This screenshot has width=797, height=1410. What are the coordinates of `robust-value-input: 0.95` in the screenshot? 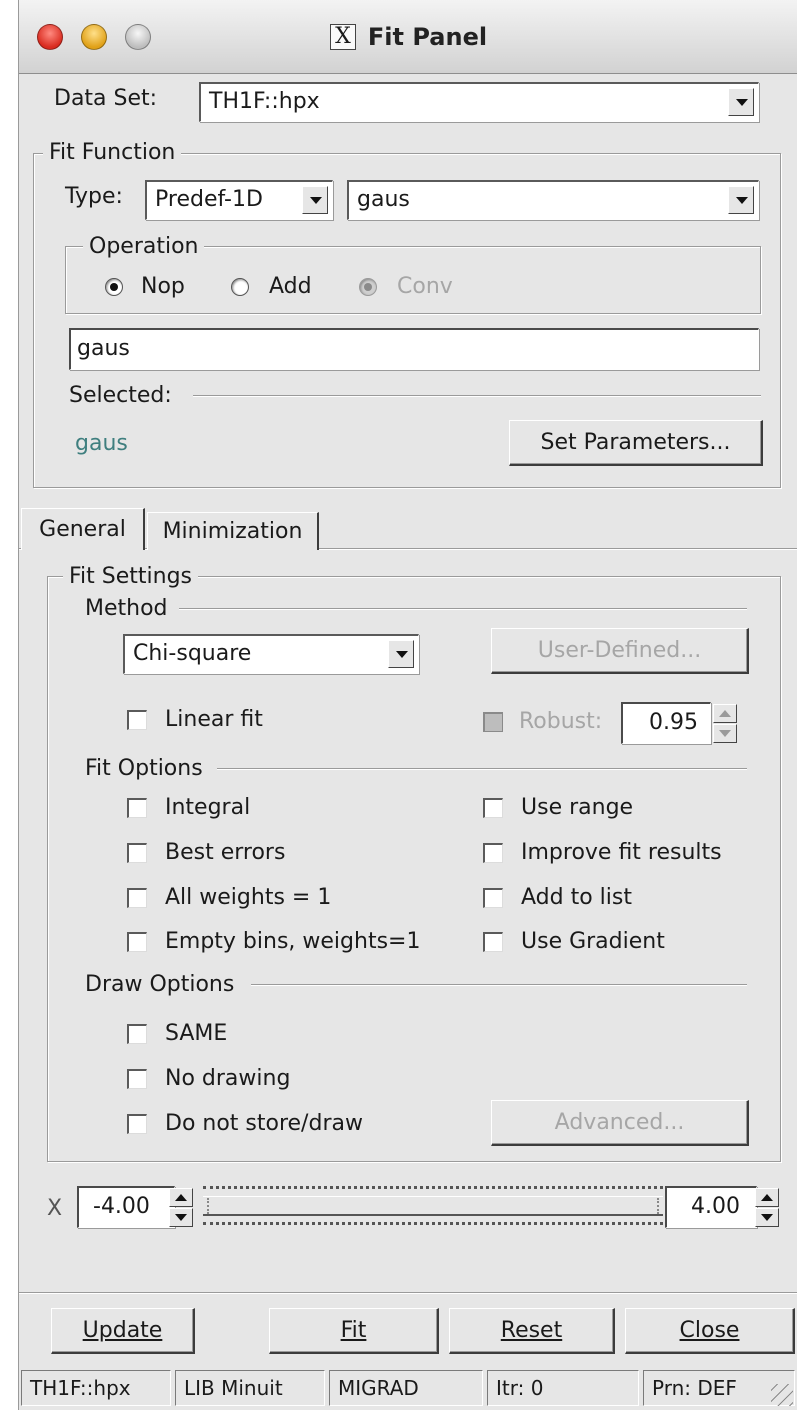 It's located at (666, 723).